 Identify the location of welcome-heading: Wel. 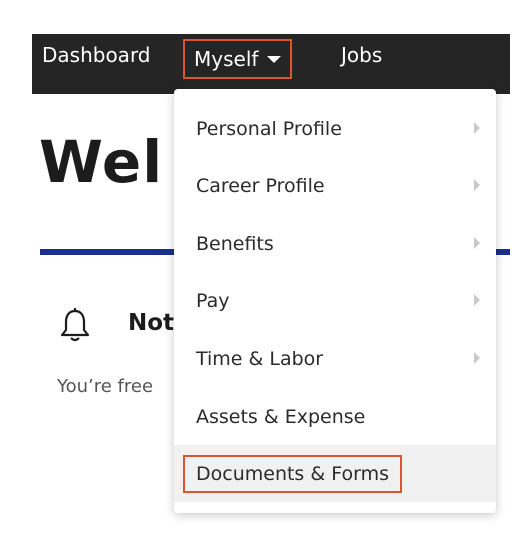
(101, 162).